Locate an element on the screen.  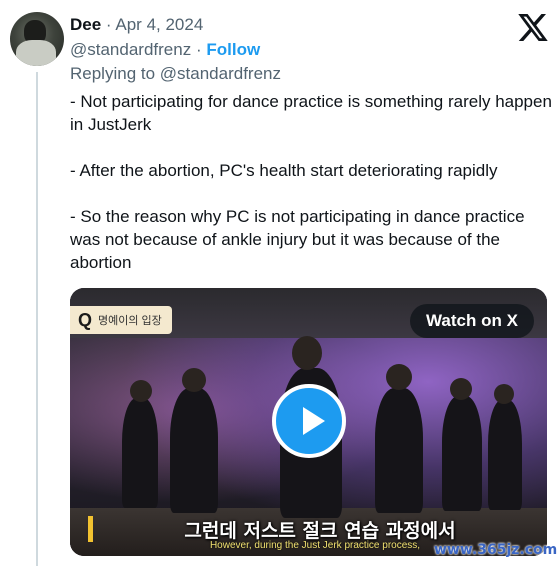
follow-button: Follow is located at coordinates (233, 49).